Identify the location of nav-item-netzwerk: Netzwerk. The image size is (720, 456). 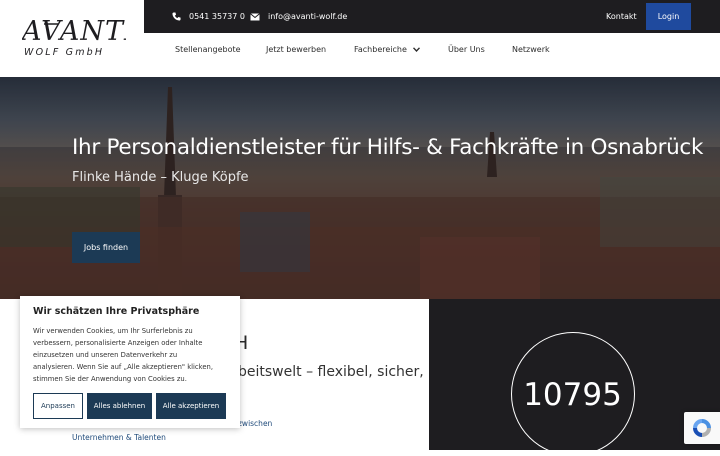
(531, 49).